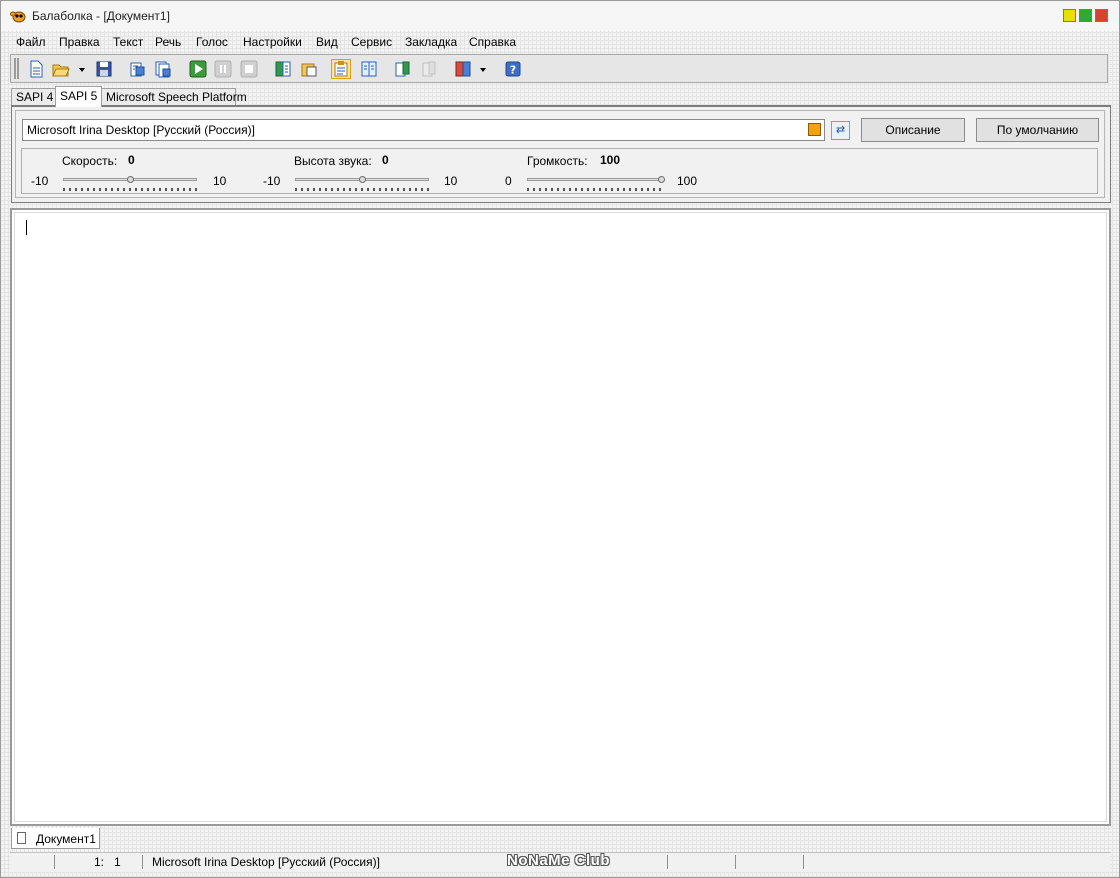  Describe the element at coordinates (104, 69) in the screenshot. I see `save-icon` at that location.